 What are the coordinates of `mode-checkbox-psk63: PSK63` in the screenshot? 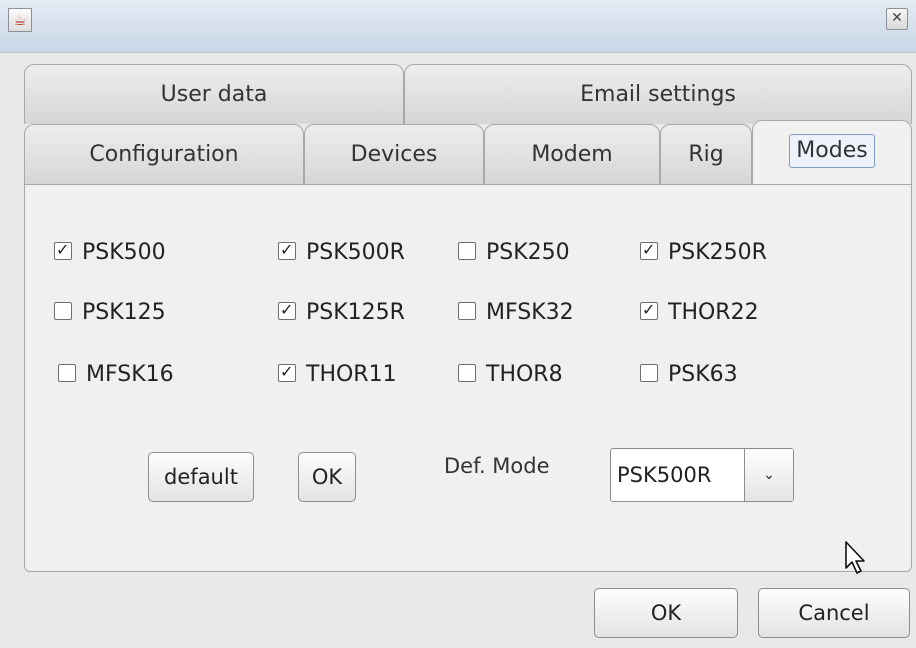 It's located at (689, 375).